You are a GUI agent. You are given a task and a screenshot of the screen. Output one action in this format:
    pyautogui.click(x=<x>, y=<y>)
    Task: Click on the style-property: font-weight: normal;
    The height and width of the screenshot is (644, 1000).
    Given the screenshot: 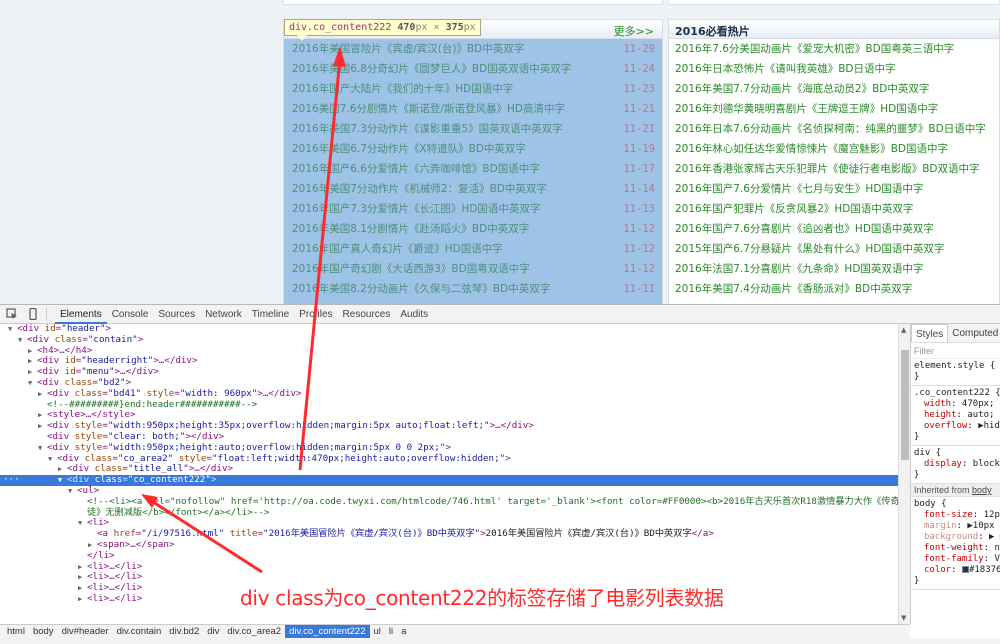 What is the action you would take?
    pyautogui.click(x=957, y=548)
    